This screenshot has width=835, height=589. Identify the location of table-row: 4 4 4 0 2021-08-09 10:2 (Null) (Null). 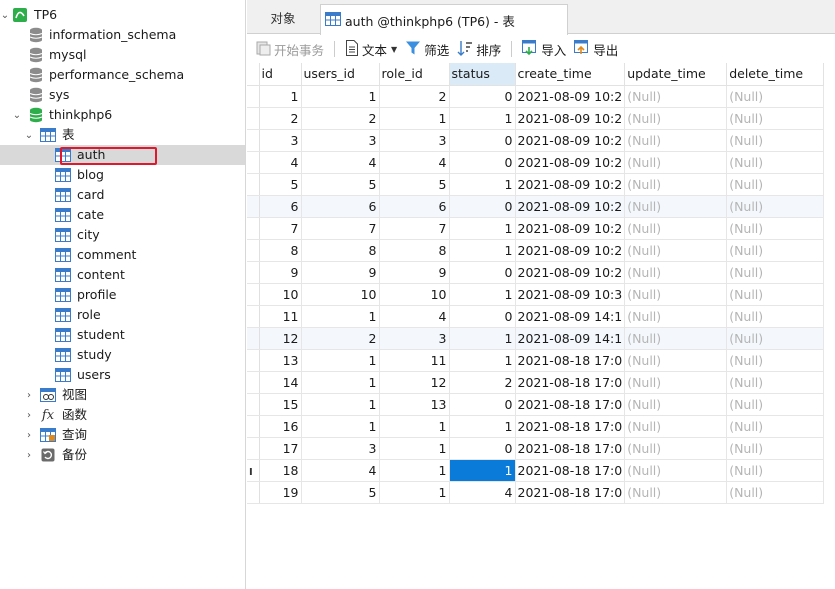
(536, 162).